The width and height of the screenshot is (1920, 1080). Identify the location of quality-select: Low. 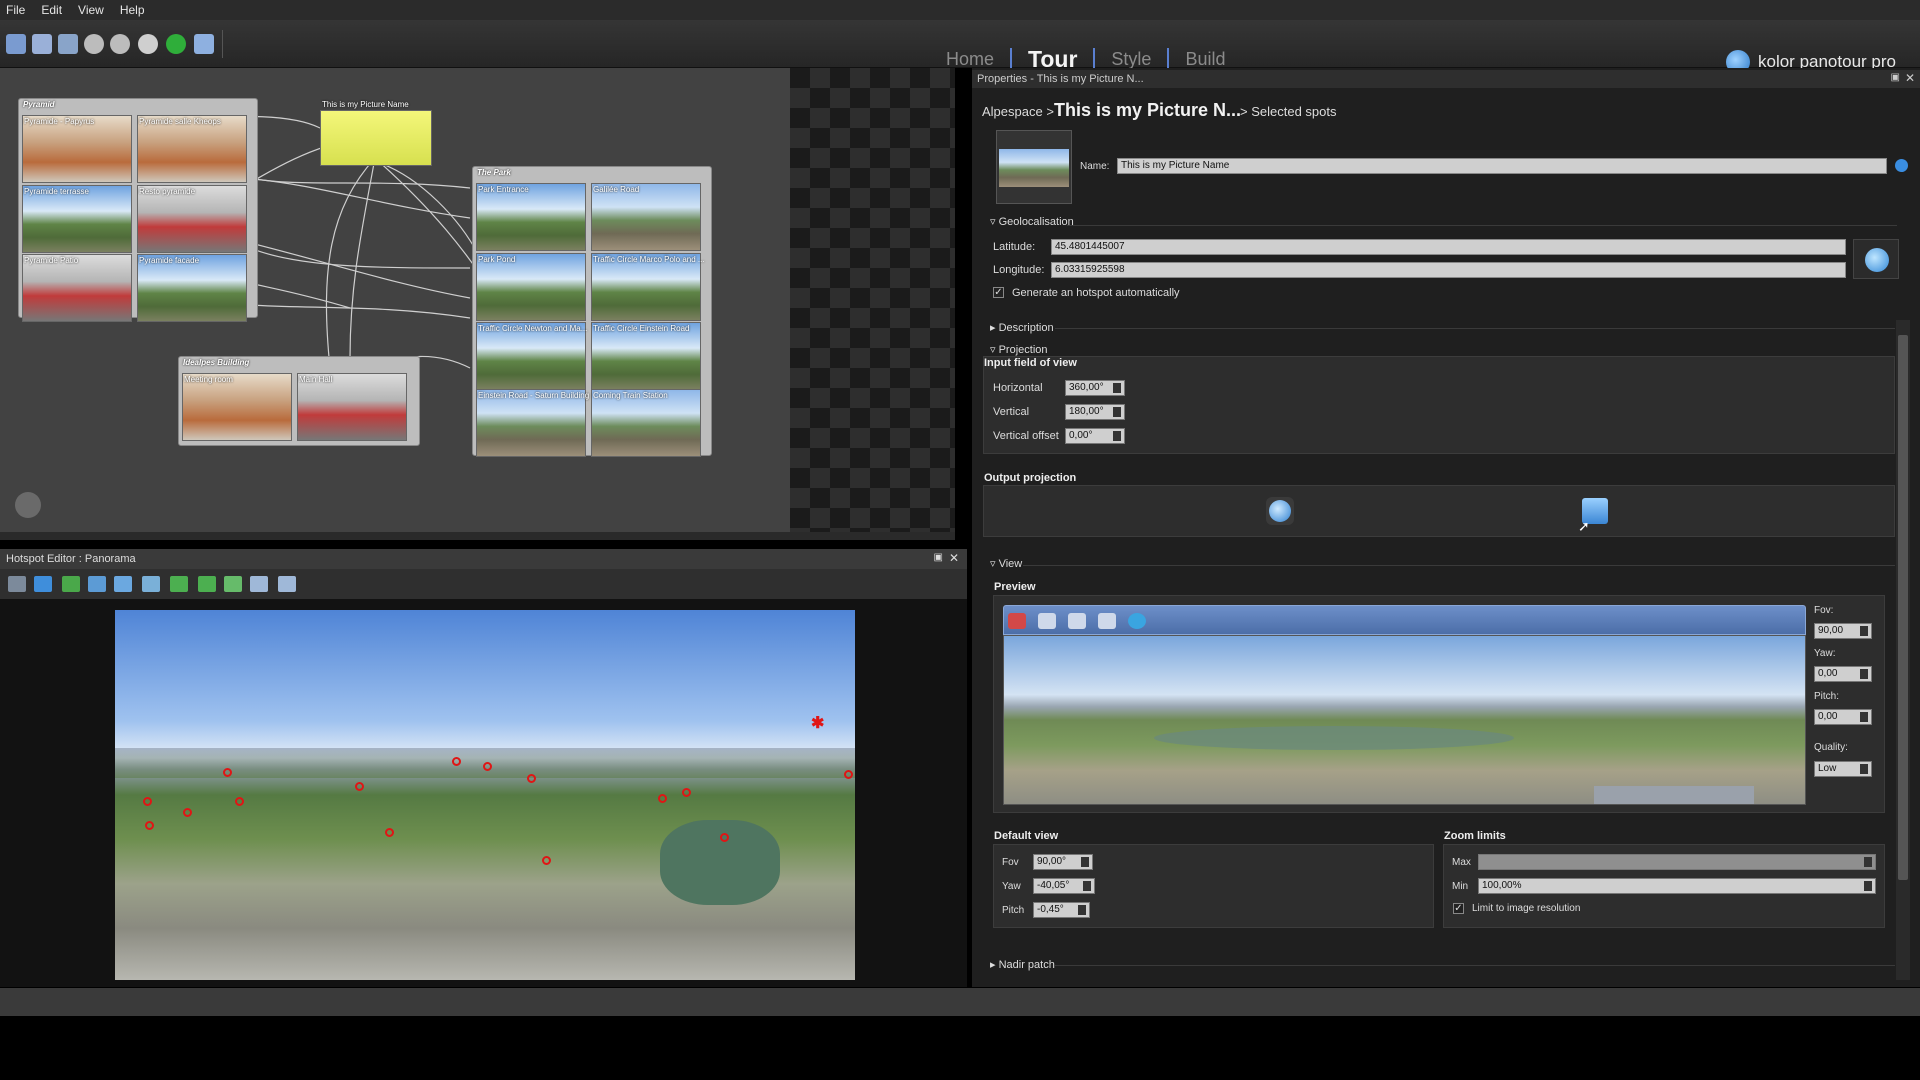
(1843, 769).